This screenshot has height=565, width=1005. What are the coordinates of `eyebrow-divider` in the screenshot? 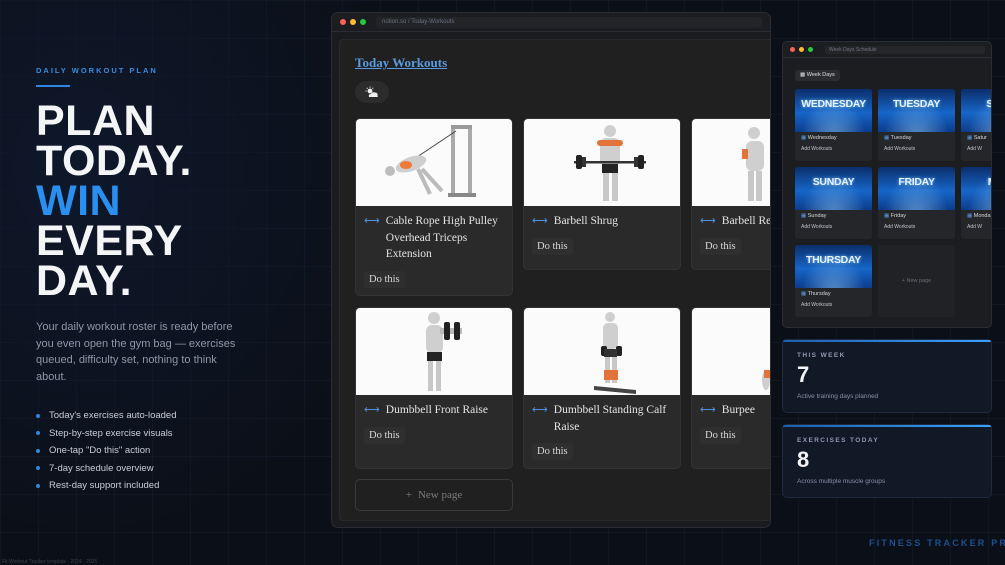 It's located at (53, 86).